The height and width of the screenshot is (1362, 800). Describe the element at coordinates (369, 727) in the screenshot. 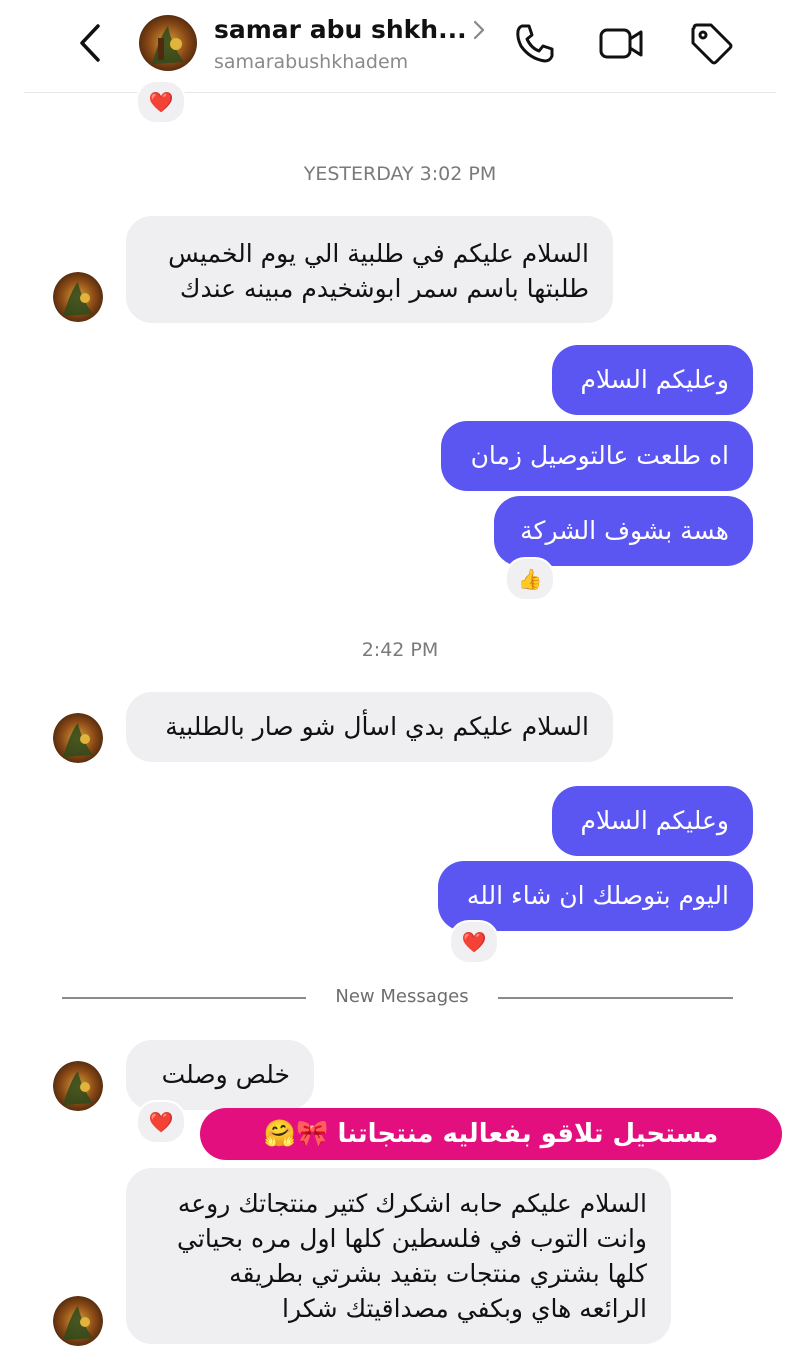

I see `message-bubble-incoming: السلام عليكم بدي اسأل شو صار بالطلبية` at that location.